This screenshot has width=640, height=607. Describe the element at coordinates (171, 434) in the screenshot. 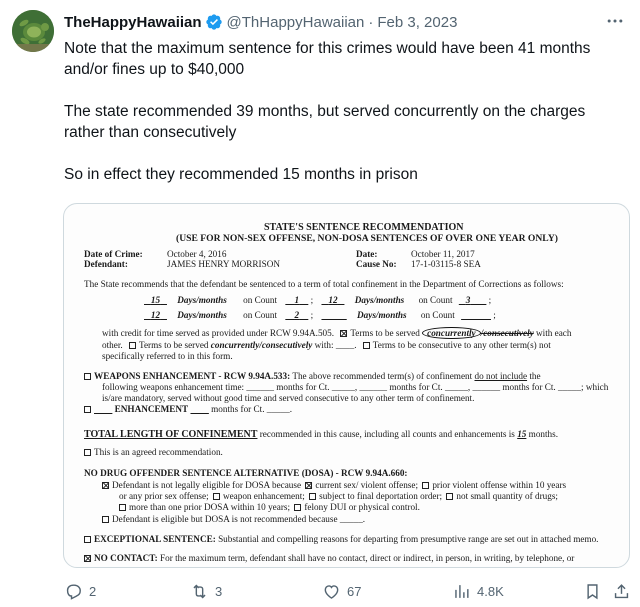

I see `total-confinement-label: TOTAL LENGTH OF CONFINEMENT` at that location.